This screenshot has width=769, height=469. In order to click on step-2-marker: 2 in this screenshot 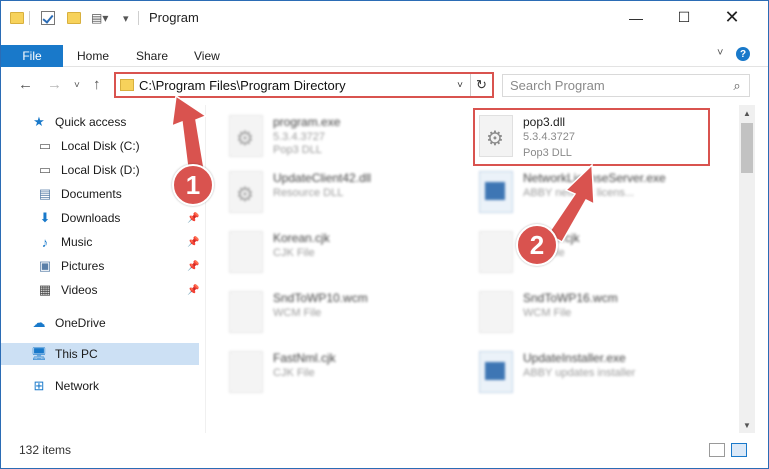, I will do `click(537, 245)`.